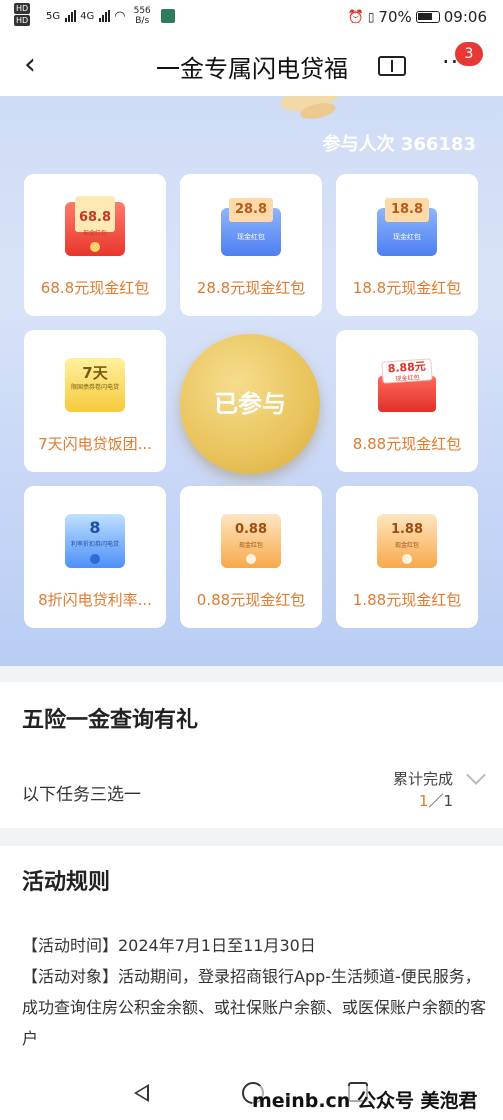 Image resolution: width=503 pixels, height=1120 pixels. Describe the element at coordinates (371, 17) in the screenshot. I see `vibrate-icon: ▯` at that location.